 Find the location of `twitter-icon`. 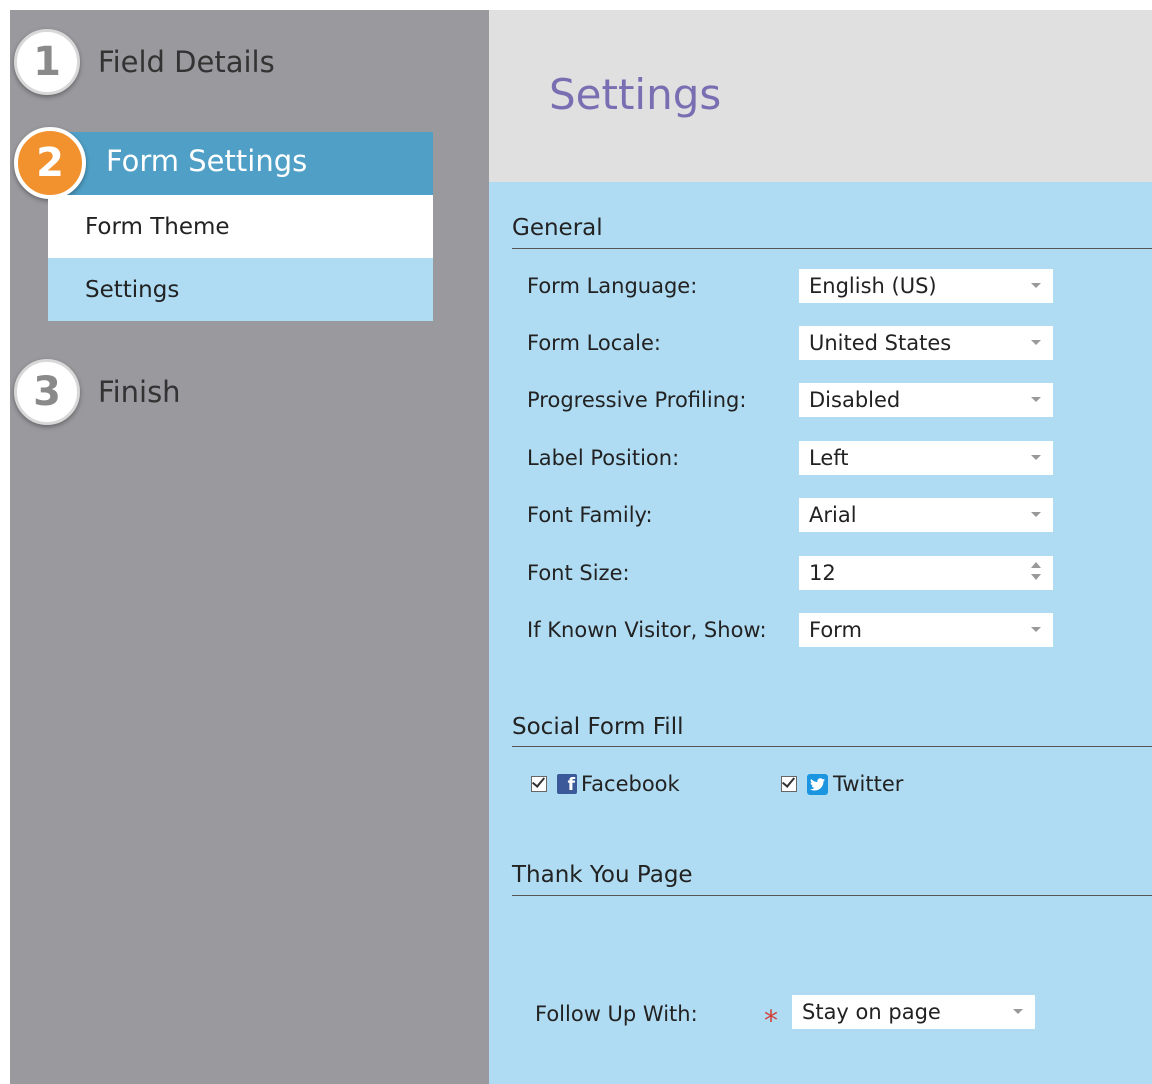

twitter-icon is located at coordinates (817, 784).